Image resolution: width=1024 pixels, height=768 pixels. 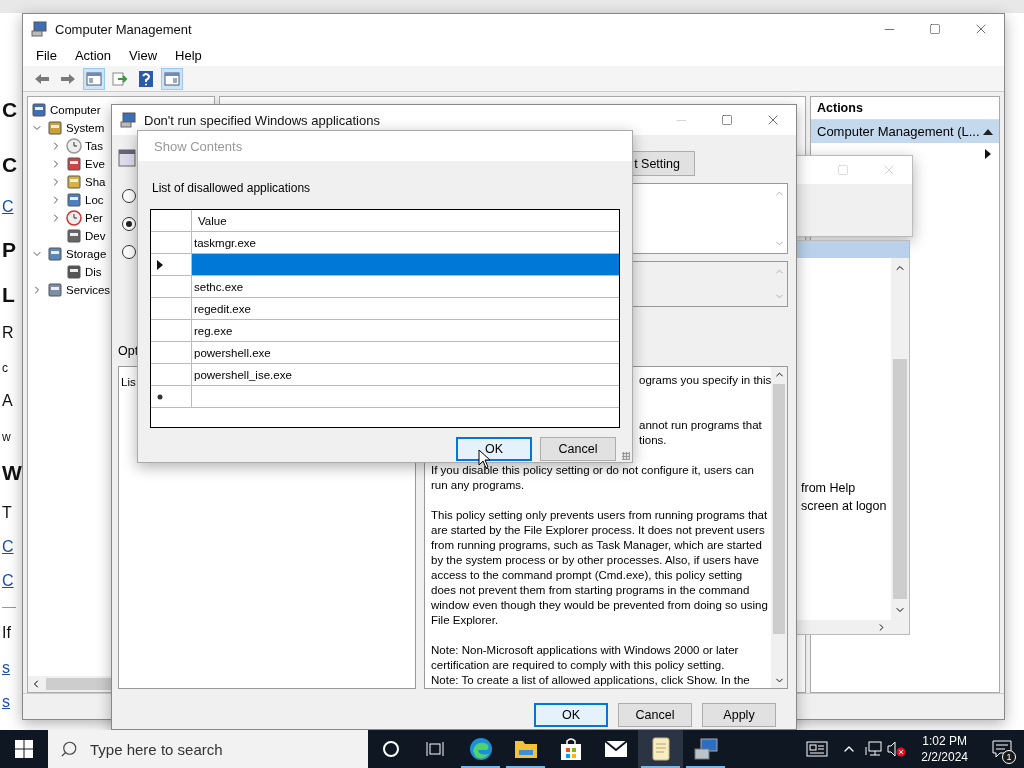 What do you see at coordinates (128, 351) in the screenshot?
I see `section-label: Opt` at bounding box center [128, 351].